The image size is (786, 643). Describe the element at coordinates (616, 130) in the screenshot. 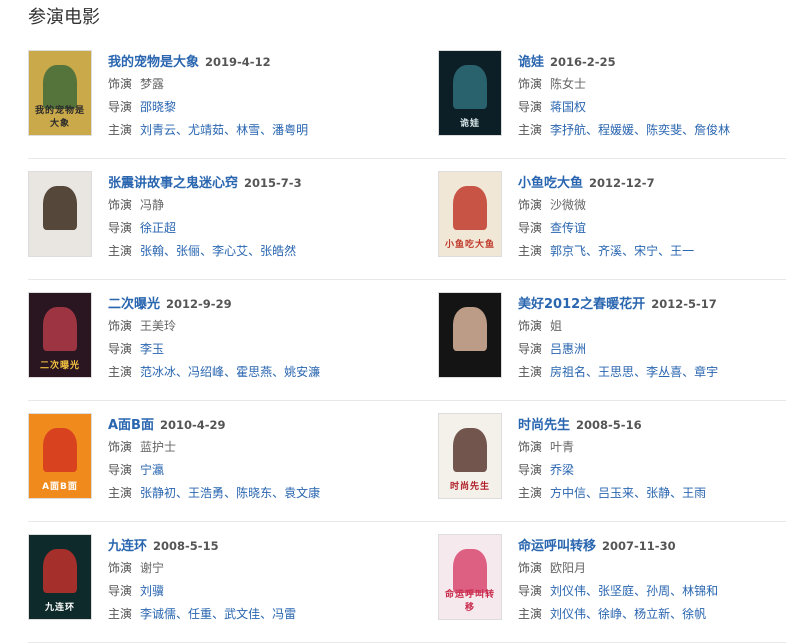

I see `cast-member-link: 程媛媛` at that location.